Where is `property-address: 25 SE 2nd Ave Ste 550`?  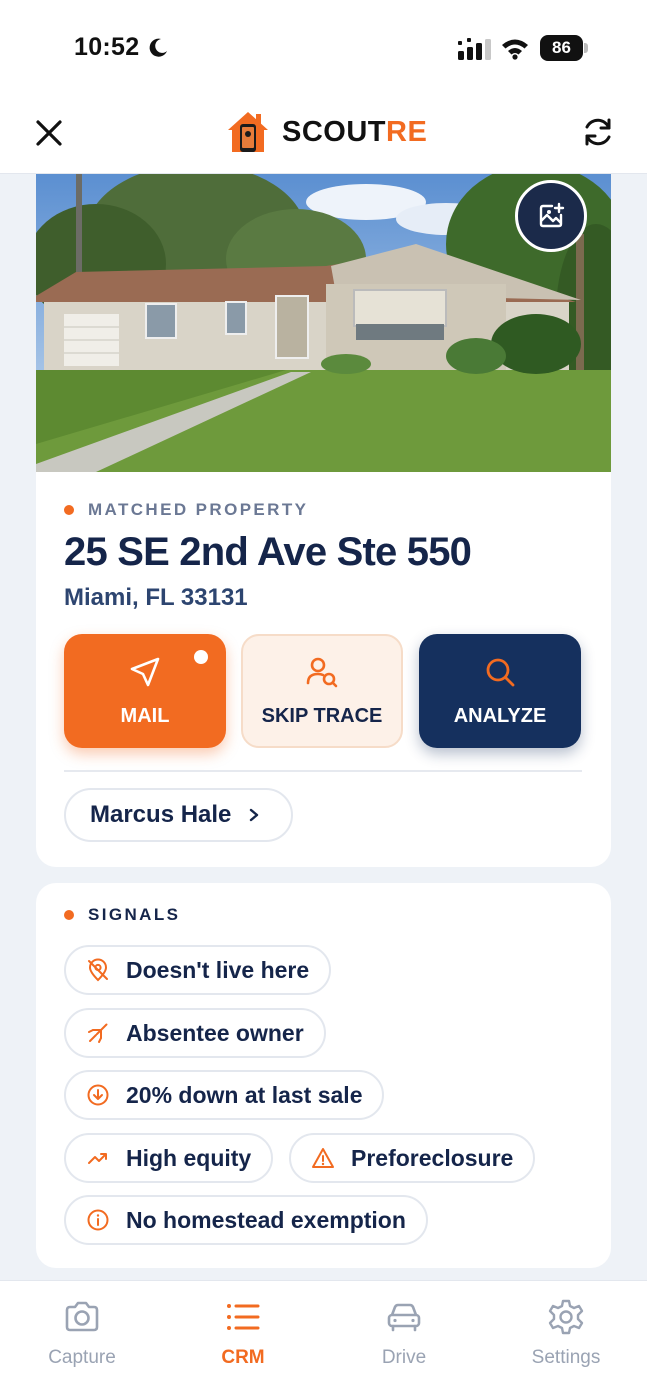 property-address: 25 SE 2nd Ave Ste 550 is located at coordinates (268, 552).